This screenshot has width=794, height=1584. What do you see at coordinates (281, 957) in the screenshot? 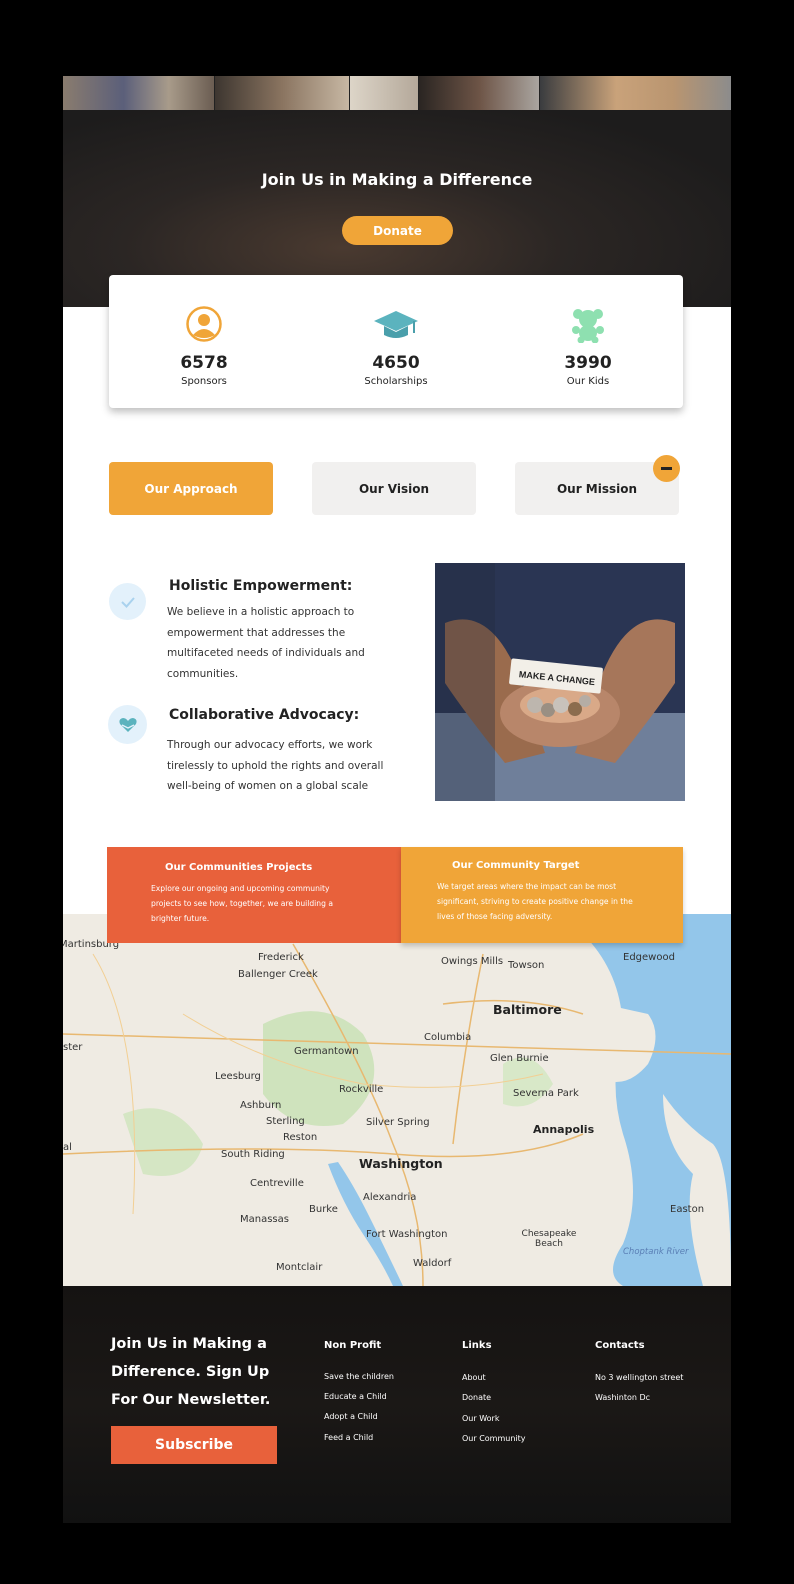
I see `map-place: Frederick` at bounding box center [281, 957].